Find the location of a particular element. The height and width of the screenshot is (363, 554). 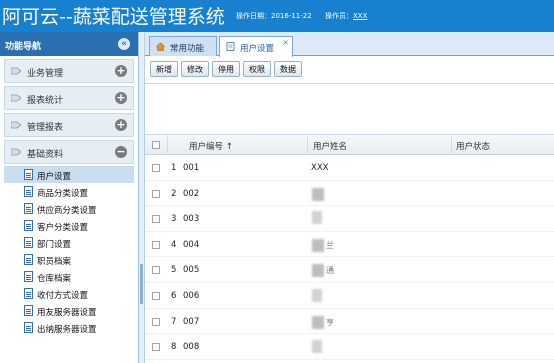

table-row: 2 002 is located at coordinates (349, 194).